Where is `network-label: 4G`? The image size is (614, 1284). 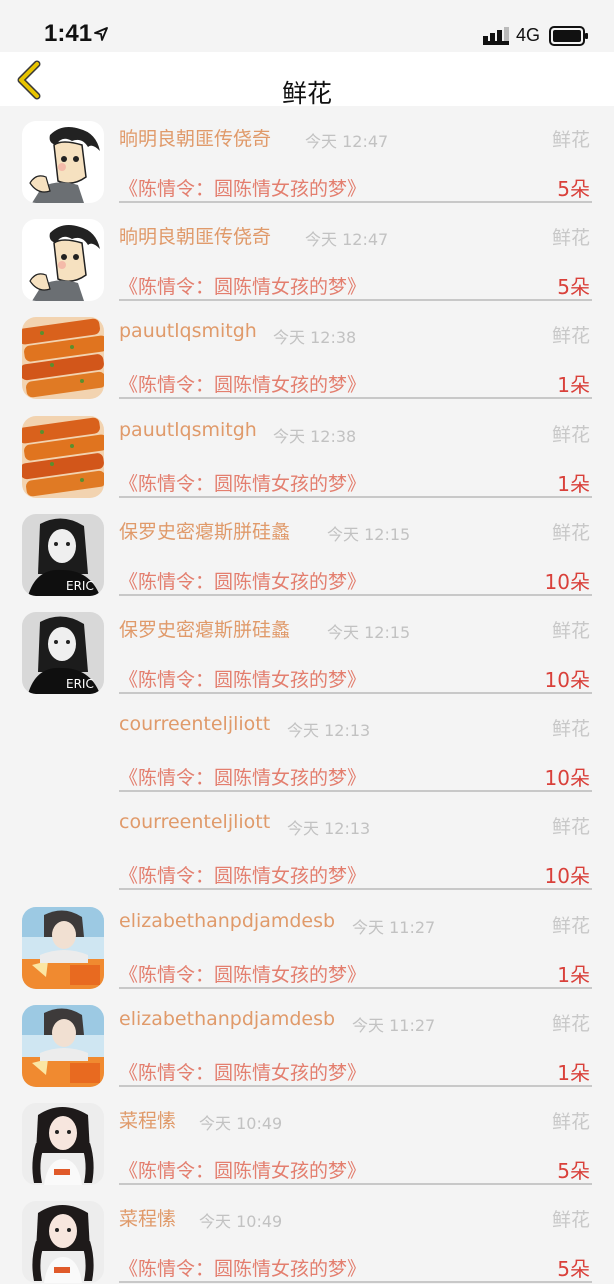 network-label: 4G is located at coordinates (528, 35).